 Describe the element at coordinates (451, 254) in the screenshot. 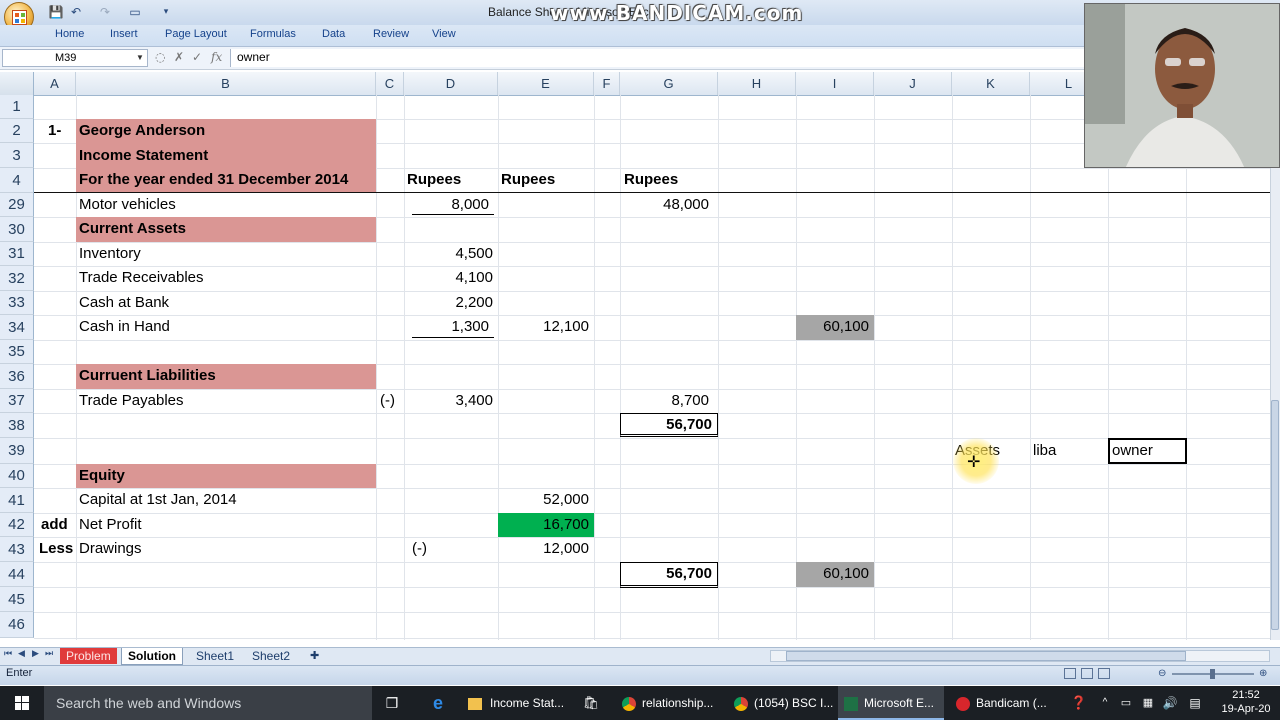

I see `cell-d31: 4,500` at that location.